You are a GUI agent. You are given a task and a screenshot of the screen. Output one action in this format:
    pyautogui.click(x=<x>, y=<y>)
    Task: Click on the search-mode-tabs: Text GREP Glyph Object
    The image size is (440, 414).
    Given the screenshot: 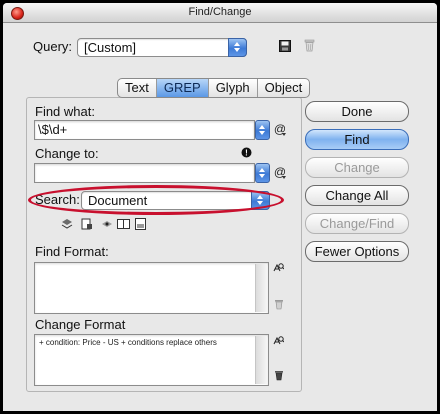 What is the action you would take?
    pyautogui.click(x=214, y=88)
    